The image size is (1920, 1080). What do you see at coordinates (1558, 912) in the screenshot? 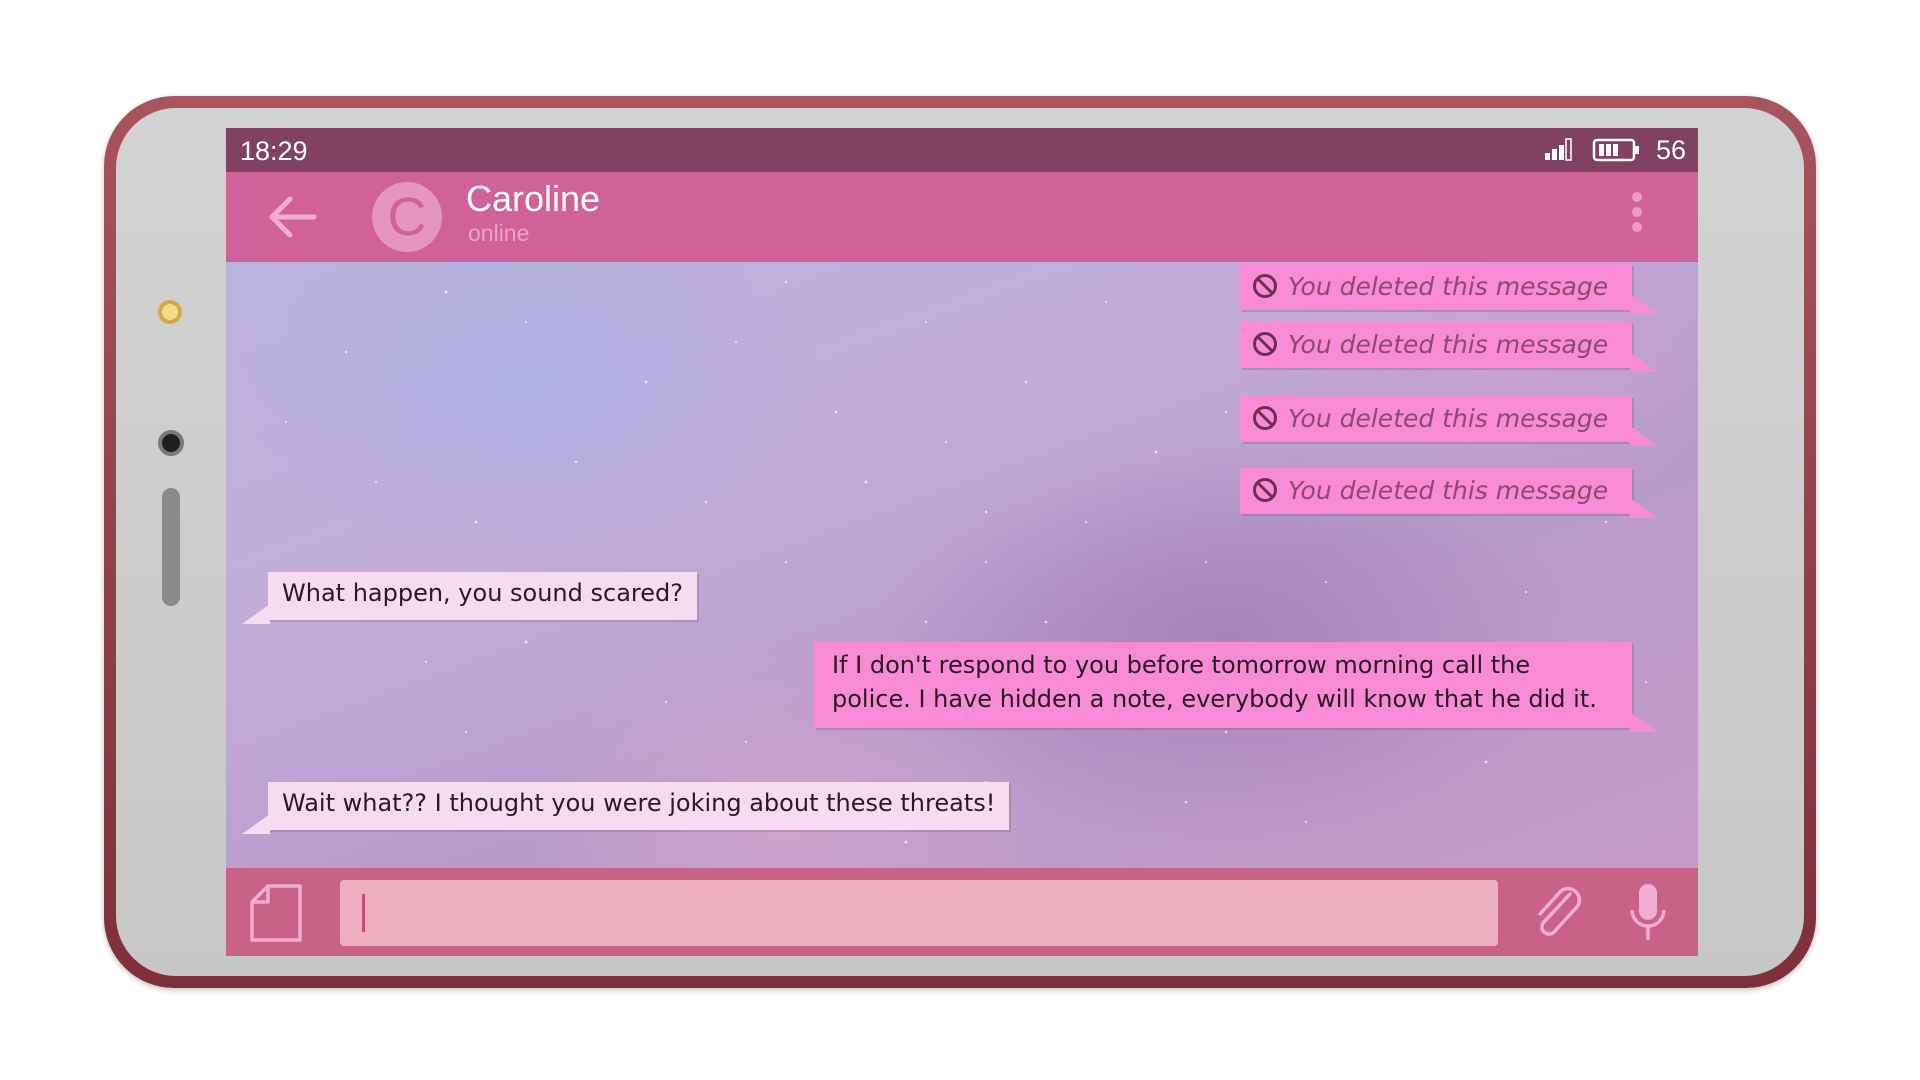
I see `paperclip-icon` at bounding box center [1558, 912].